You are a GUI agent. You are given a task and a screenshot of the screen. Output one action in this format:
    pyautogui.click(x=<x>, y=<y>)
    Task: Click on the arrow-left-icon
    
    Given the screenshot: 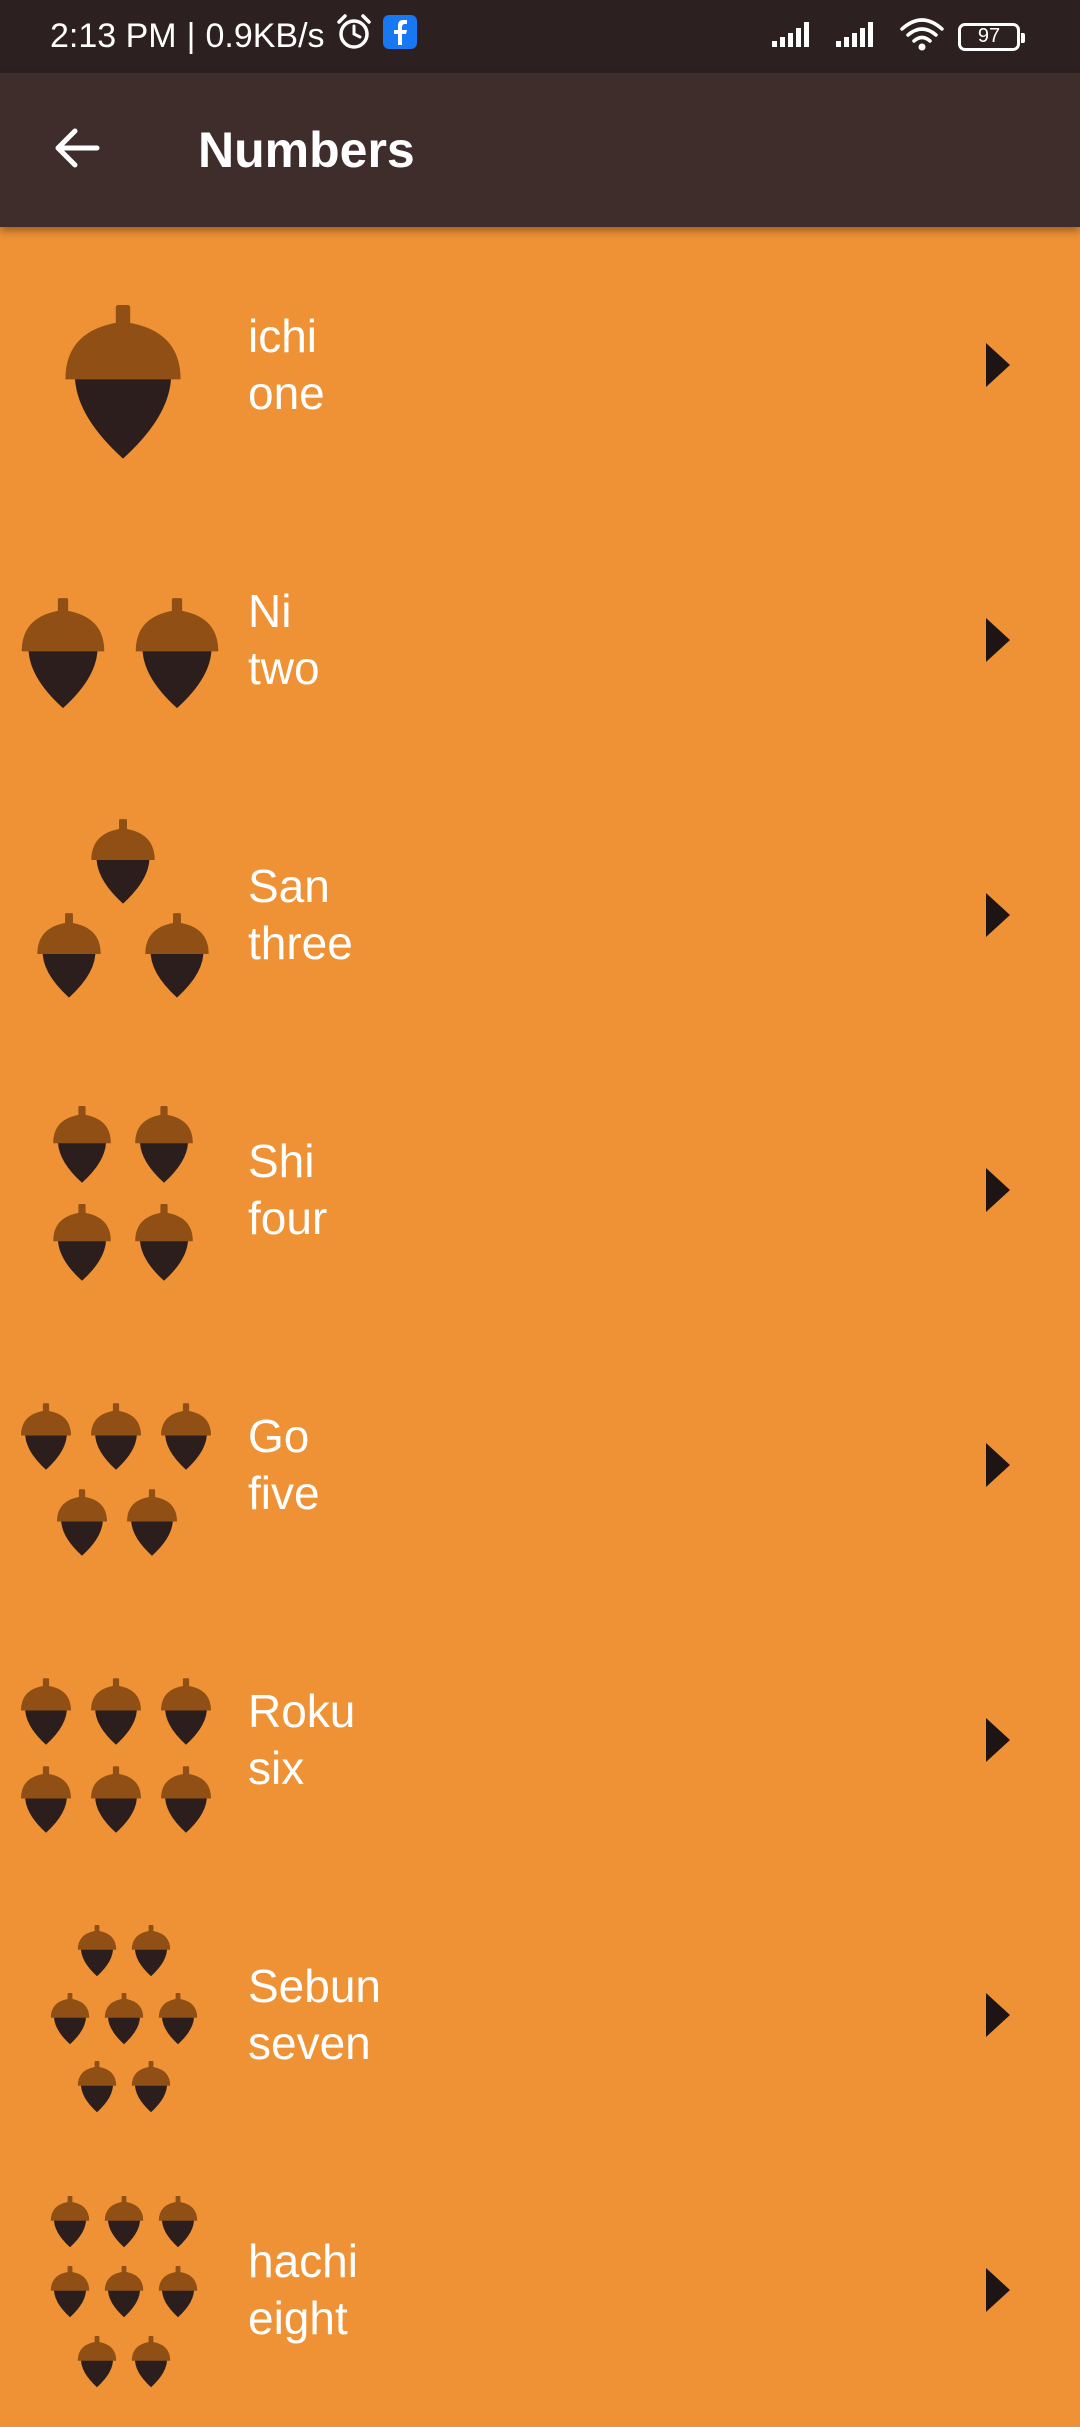 What is the action you would take?
    pyautogui.click(x=77, y=150)
    